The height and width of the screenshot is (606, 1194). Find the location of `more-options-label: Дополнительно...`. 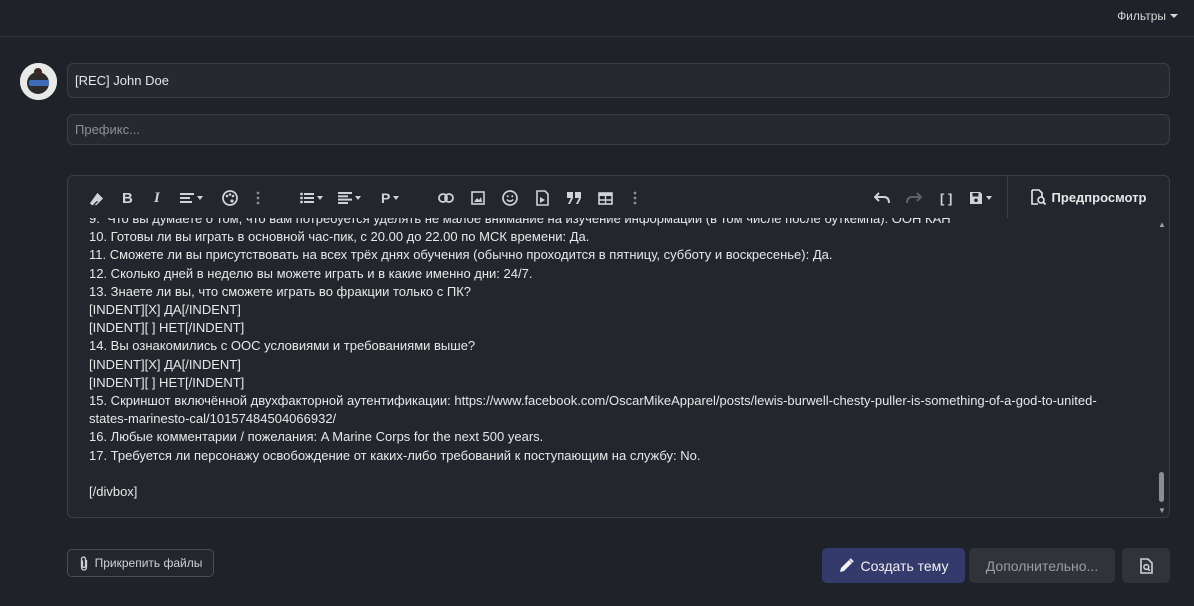

more-options-label: Дополнительно... is located at coordinates (1042, 565).